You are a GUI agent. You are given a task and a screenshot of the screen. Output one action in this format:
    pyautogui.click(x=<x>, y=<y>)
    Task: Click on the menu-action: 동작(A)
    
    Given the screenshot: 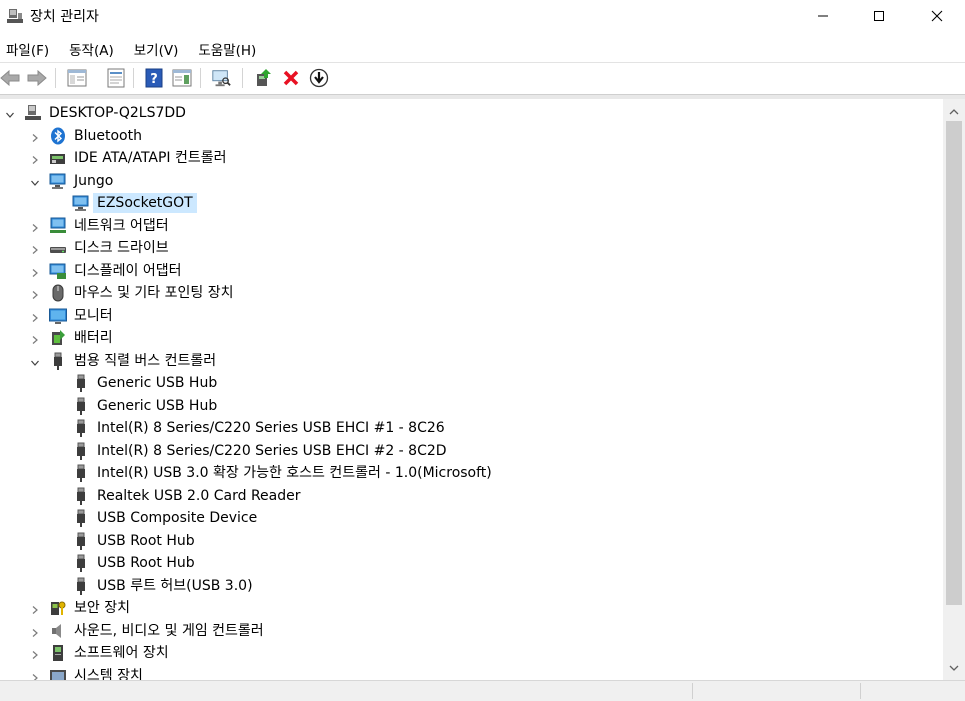 What is the action you would take?
    pyautogui.click(x=89, y=48)
    